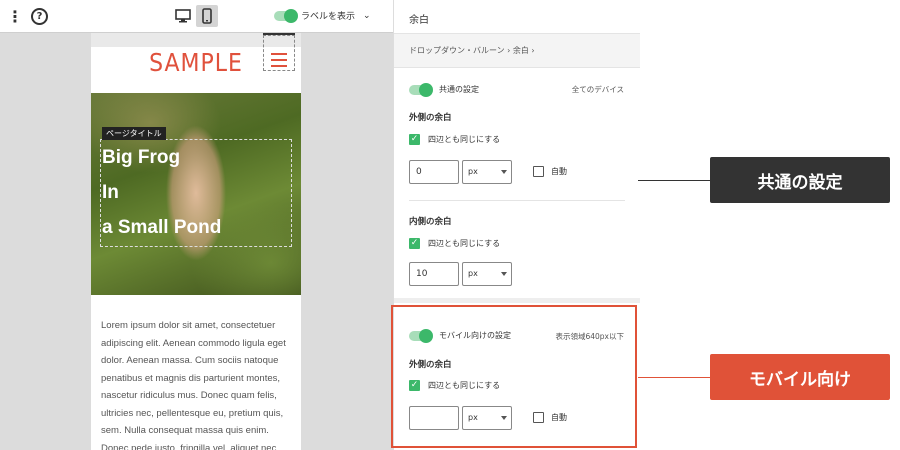 The height and width of the screenshot is (450, 900). I want to click on hero-image: ページタイトル Big Frog In a Small Pond, so click(196, 194).